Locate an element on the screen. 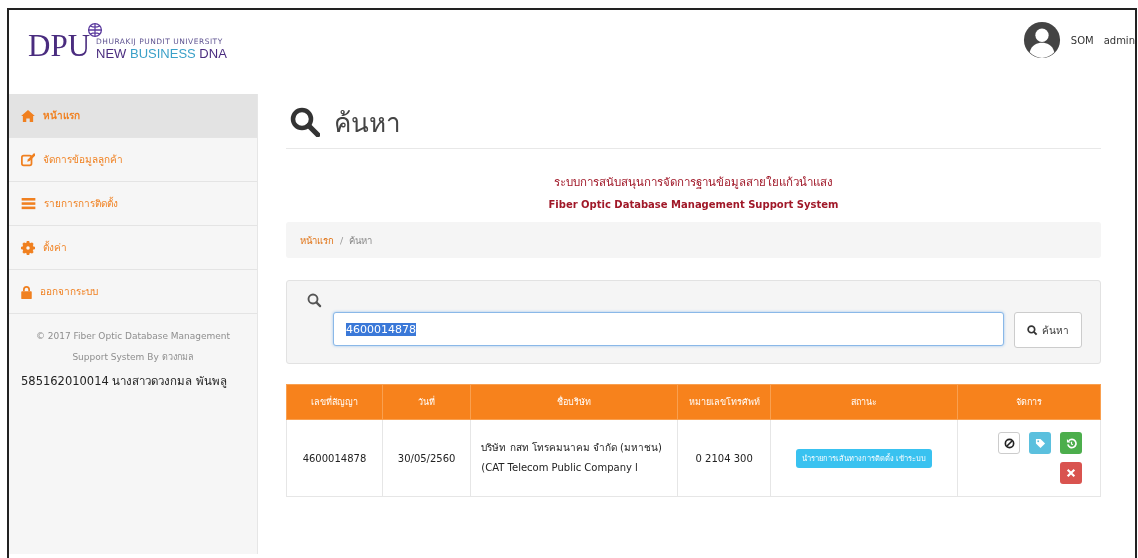 The height and width of the screenshot is (558, 1138). column-header: หมายเลขโทรศัพท์ is located at coordinates (724, 402).